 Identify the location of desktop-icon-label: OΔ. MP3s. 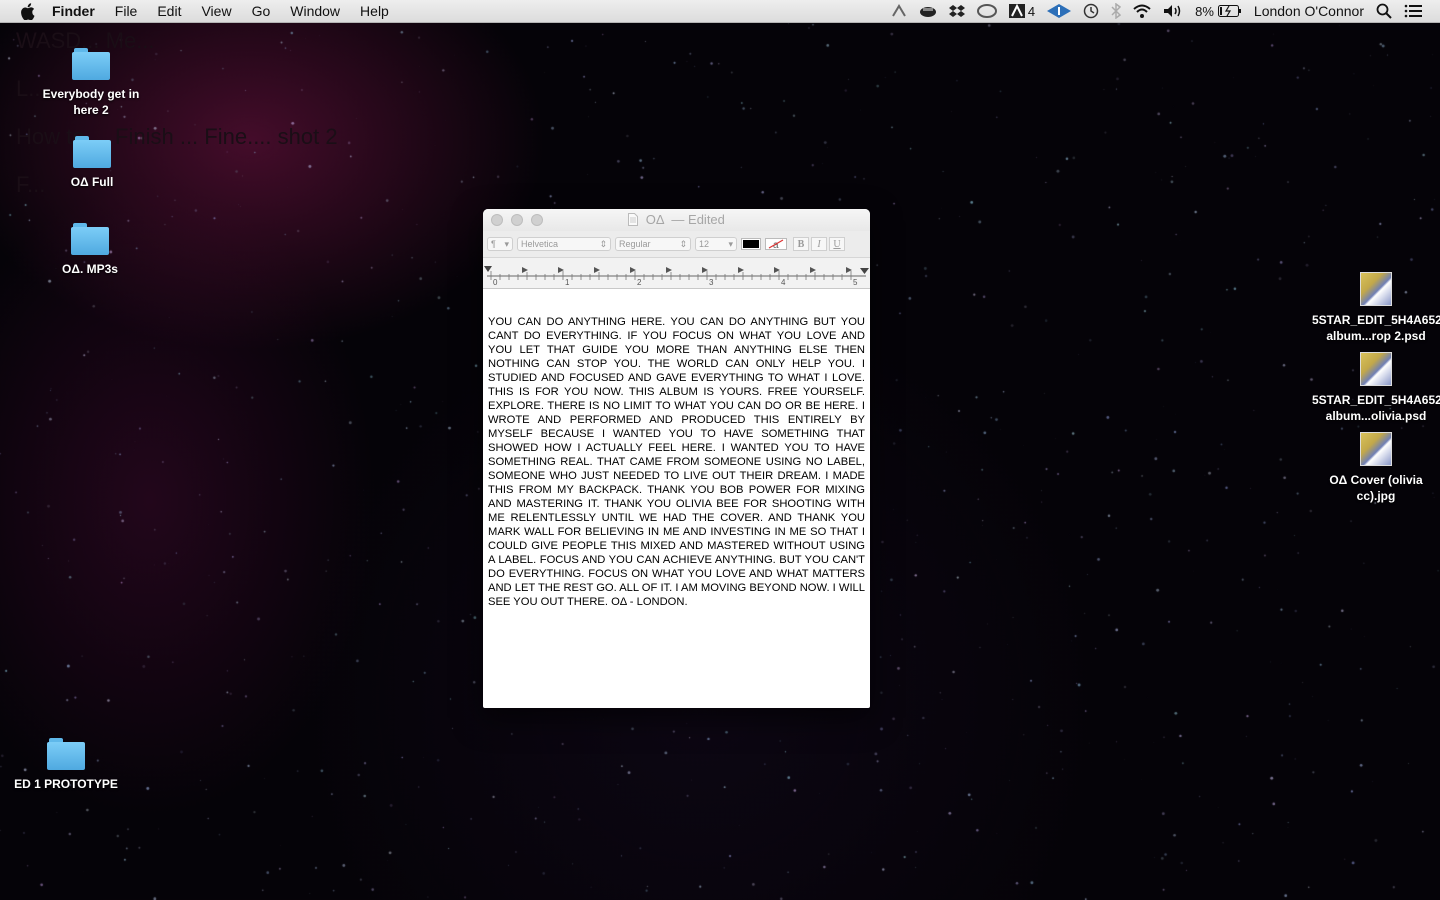
(90, 269).